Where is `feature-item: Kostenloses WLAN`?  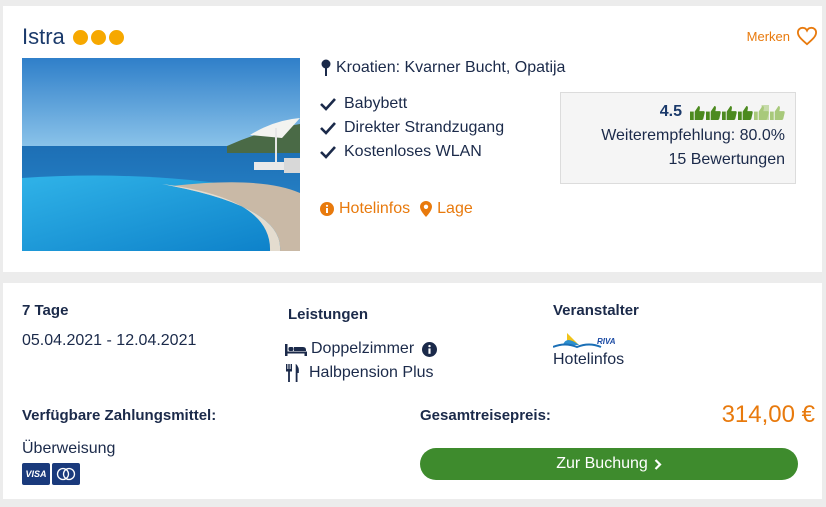
feature-item: Kostenloses WLAN is located at coordinates (412, 152).